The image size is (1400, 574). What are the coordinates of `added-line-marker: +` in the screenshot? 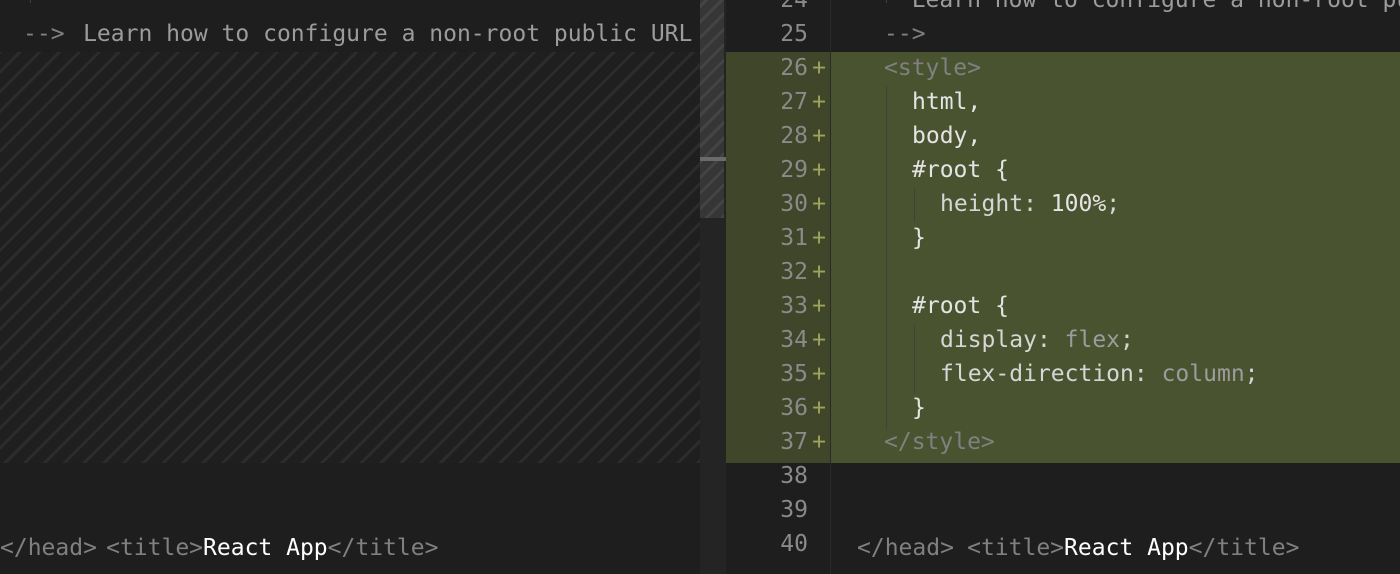 It's located at (819, 272).